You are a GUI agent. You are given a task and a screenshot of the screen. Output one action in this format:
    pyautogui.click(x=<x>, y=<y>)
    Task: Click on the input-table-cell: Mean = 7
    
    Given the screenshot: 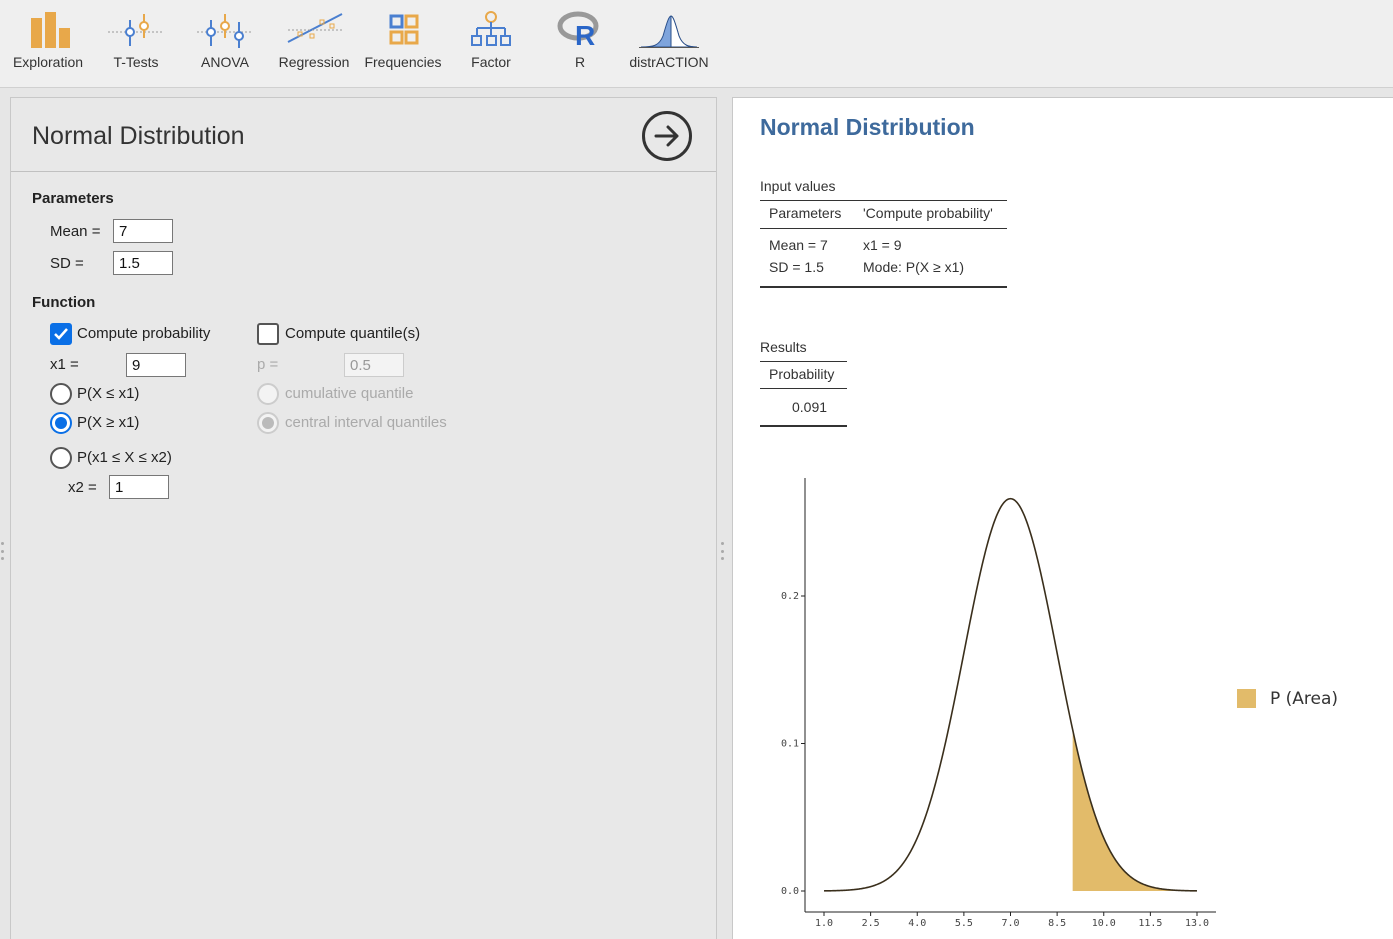 What is the action you would take?
    pyautogui.click(x=798, y=245)
    